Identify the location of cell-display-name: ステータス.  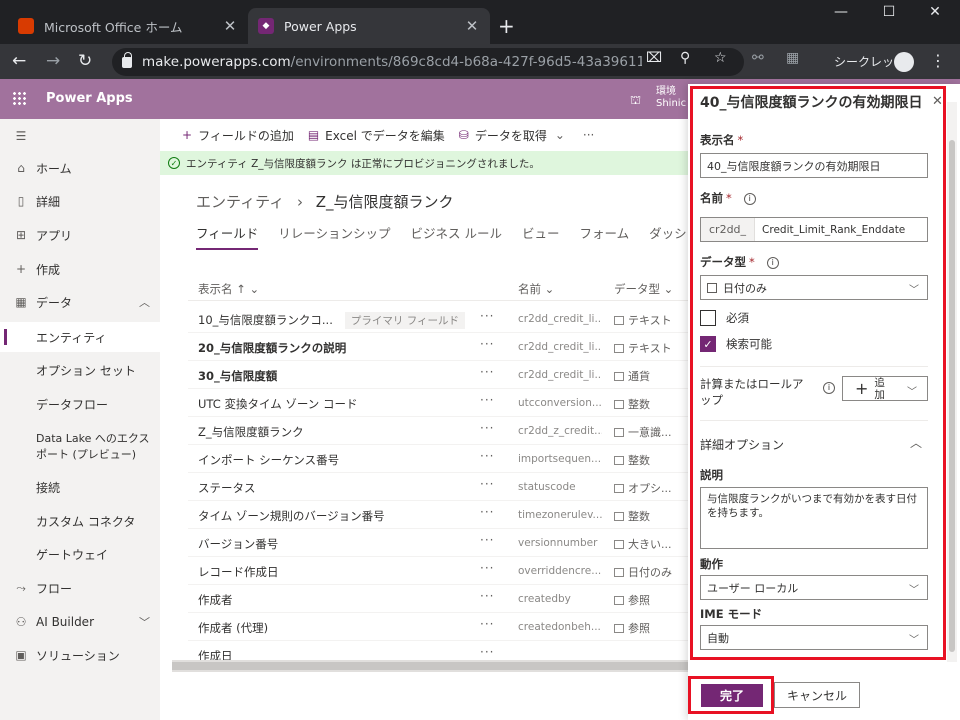
(227, 488).